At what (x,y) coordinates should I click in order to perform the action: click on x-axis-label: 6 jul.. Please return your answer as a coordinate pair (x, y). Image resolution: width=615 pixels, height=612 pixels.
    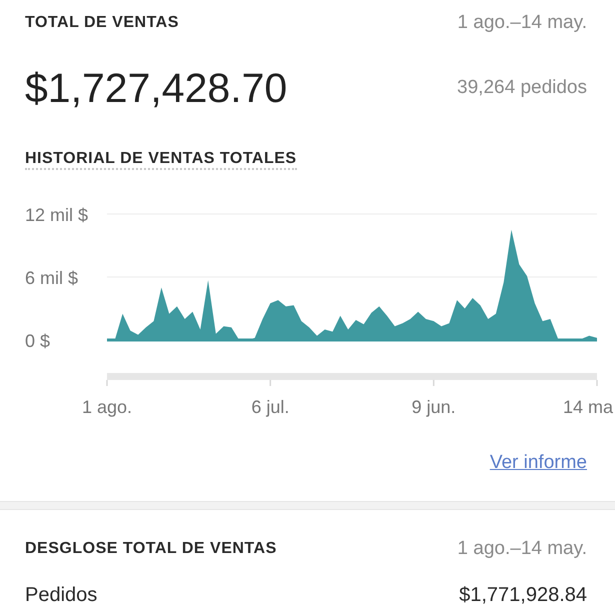
    Looking at the image, I should click on (270, 407).